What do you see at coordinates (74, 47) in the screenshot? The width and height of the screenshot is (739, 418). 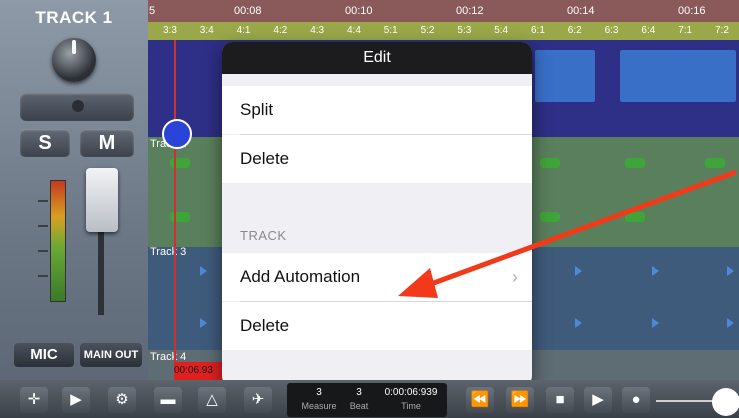 I see `knob-indicator` at bounding box center [74, 47].